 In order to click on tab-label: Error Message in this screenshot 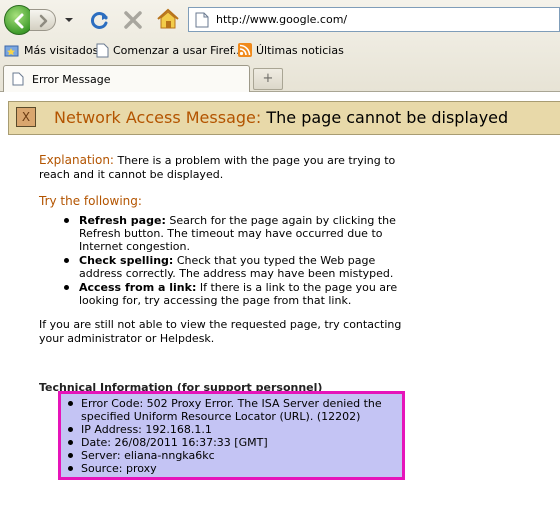, I will do `click(71, 79)`.